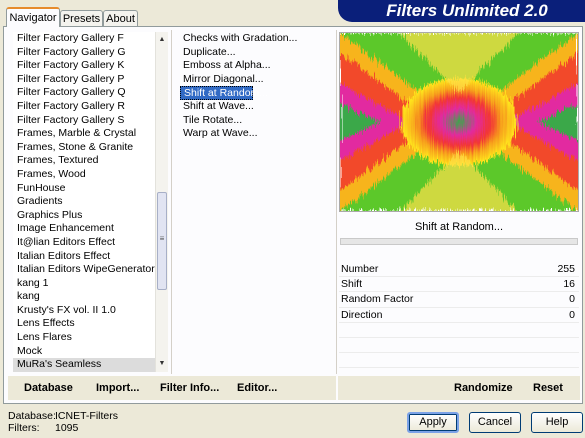 The image size is (585, 438). What do you see at coordinates (84, 107) in the screenshot?
I see `category-item: Filter Factory Gallery R` at bounding box center [84, 107].